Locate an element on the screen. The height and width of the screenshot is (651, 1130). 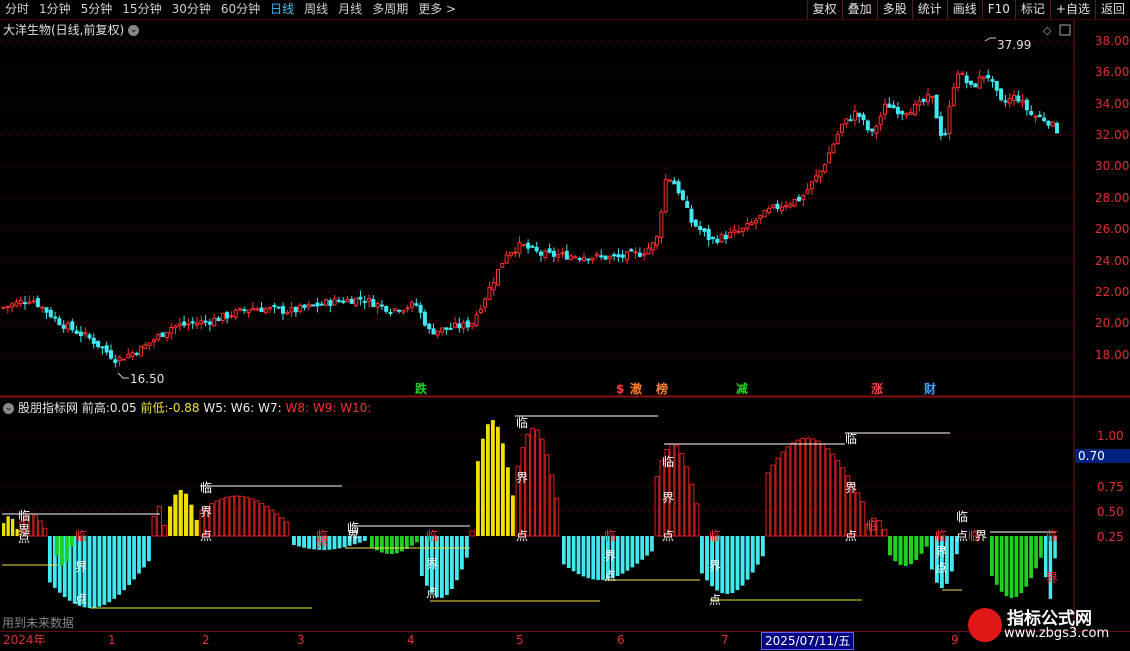
window-toggle-icon is located at coordinates (1065, 30).